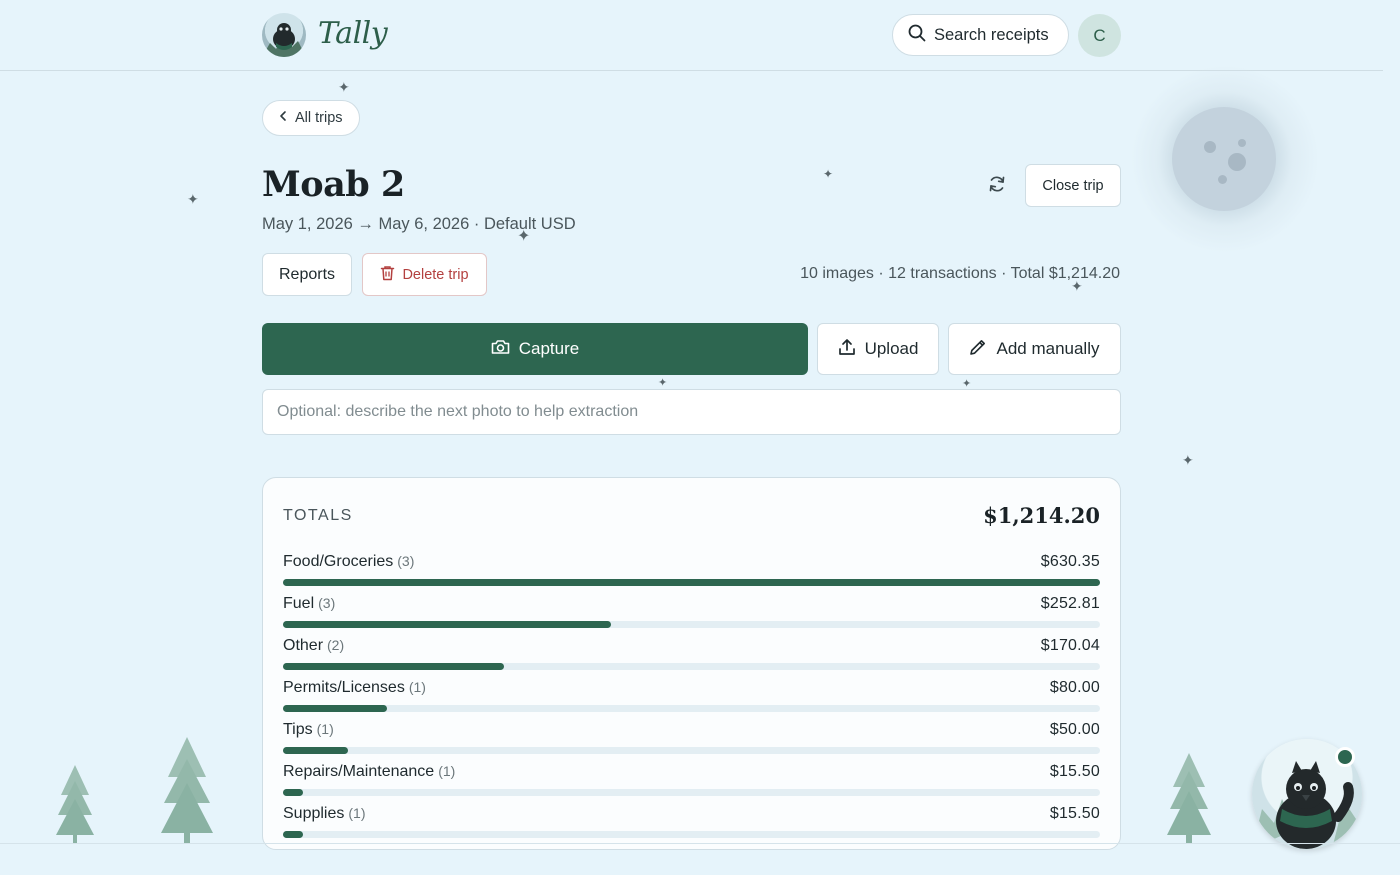 This screenshot has height=875, width=1400. I want to click on refresh-button, so click(997, 186).